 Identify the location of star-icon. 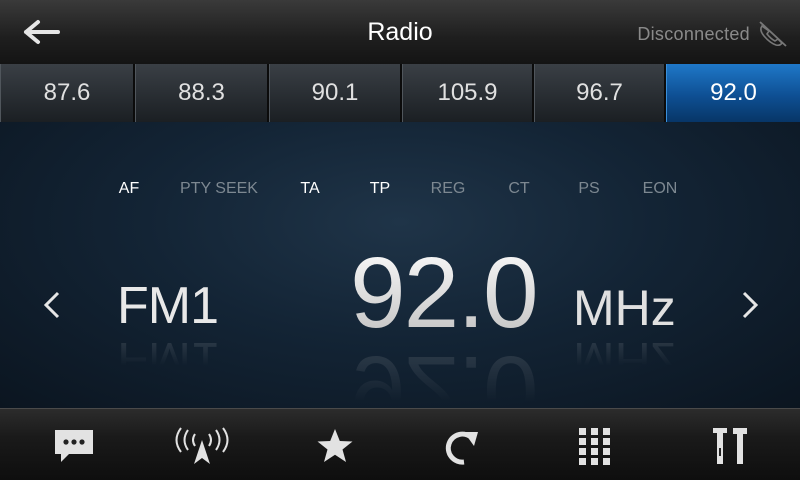
(335, 445).